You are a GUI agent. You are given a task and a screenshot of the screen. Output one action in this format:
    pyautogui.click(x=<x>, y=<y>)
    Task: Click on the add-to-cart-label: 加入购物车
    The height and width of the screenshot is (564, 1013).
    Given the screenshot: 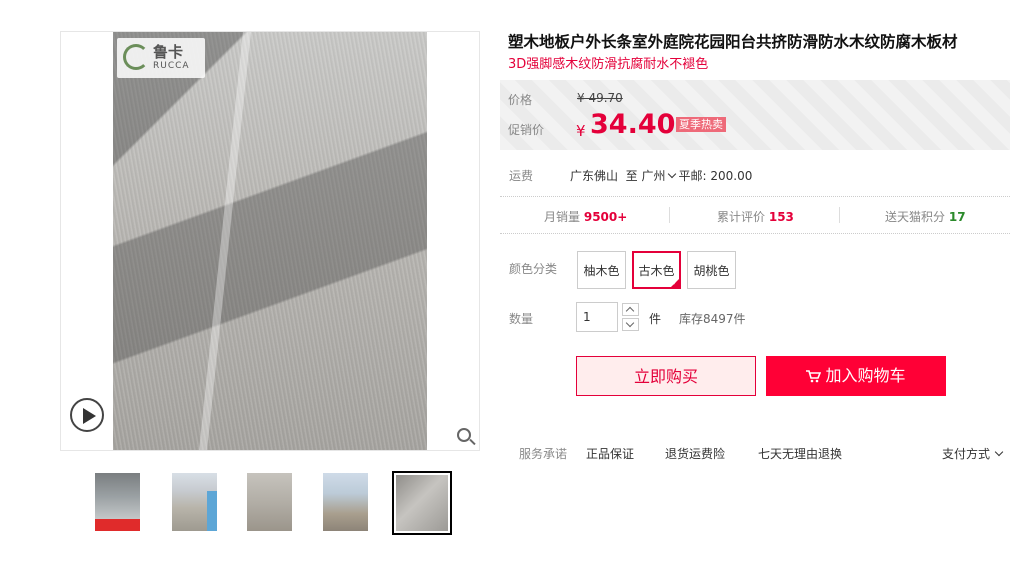 What is the action you would take?
    pyautogui.click(x=865, y=375)
    